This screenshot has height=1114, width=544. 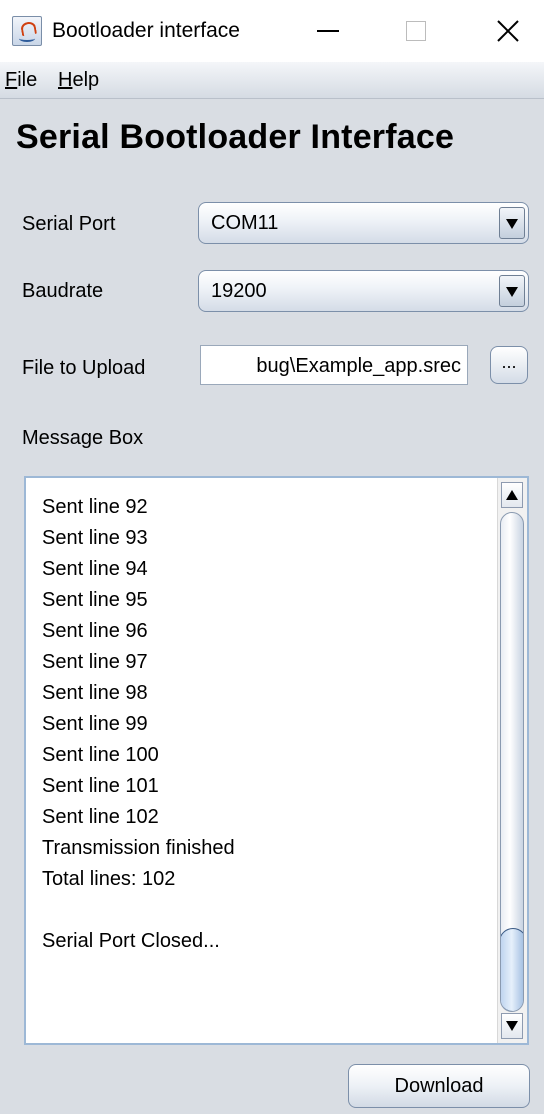 I want to click on menu-file: File, so click(x=21, y=80).